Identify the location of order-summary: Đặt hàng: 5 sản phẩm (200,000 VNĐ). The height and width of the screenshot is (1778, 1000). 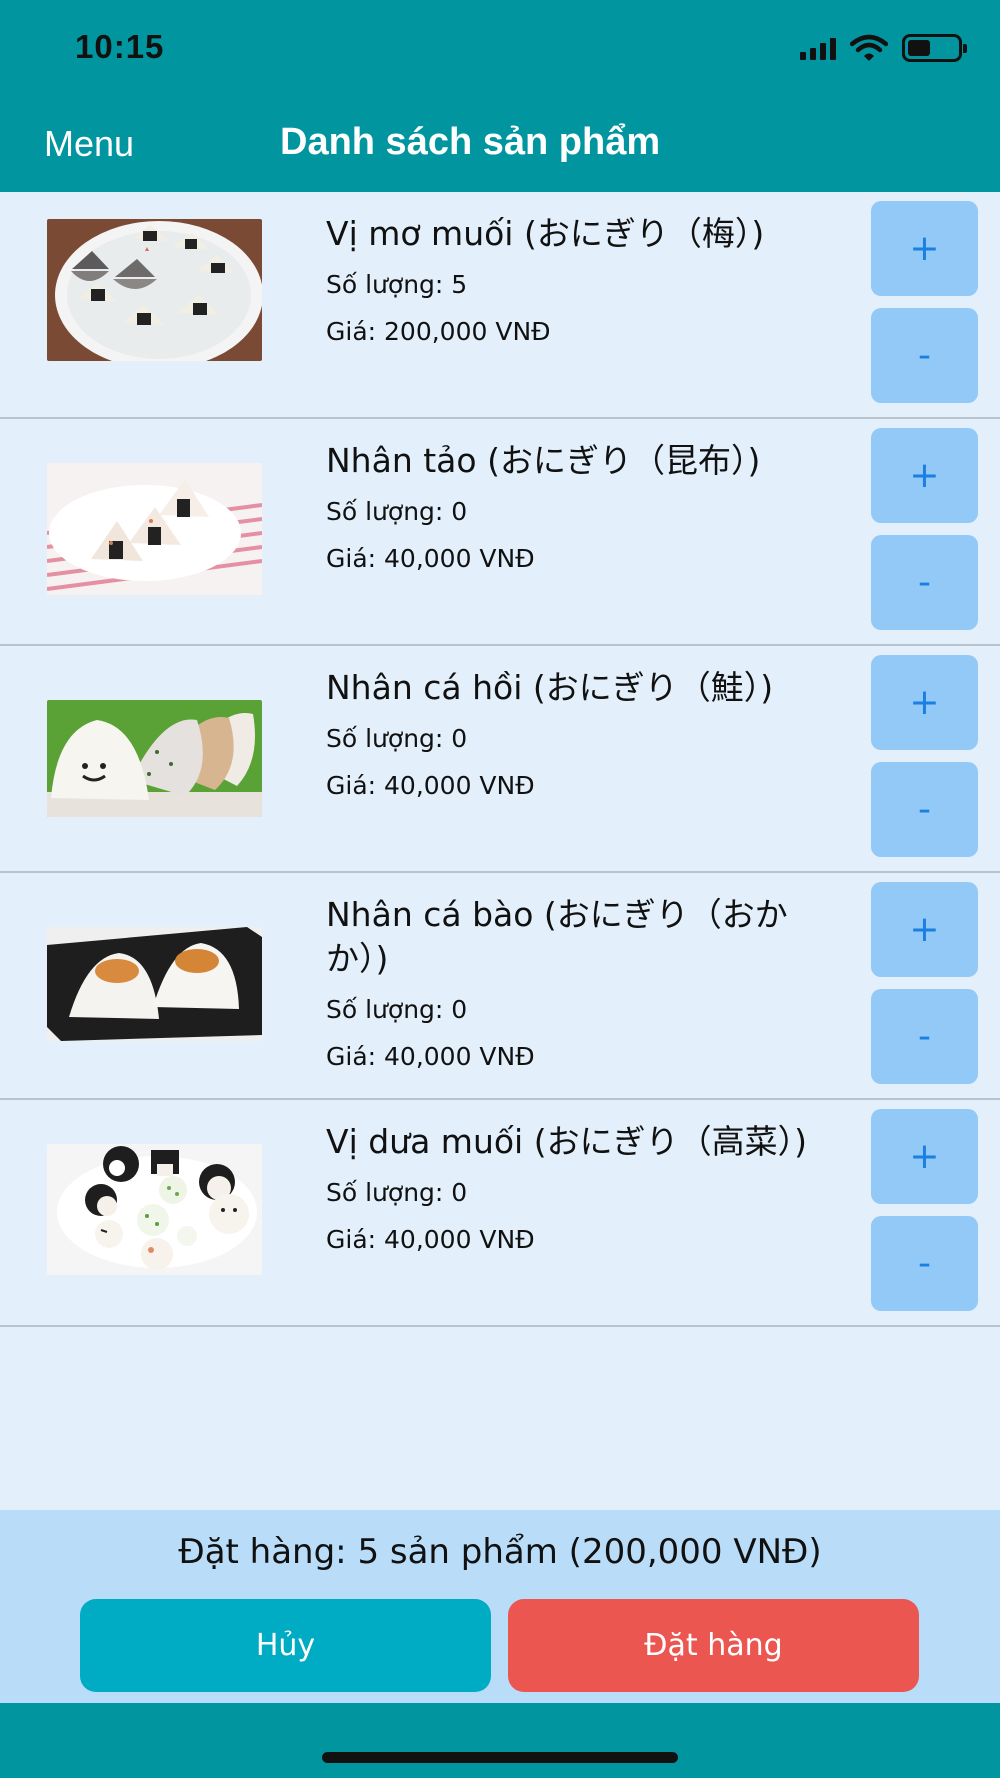
(500, 1552).